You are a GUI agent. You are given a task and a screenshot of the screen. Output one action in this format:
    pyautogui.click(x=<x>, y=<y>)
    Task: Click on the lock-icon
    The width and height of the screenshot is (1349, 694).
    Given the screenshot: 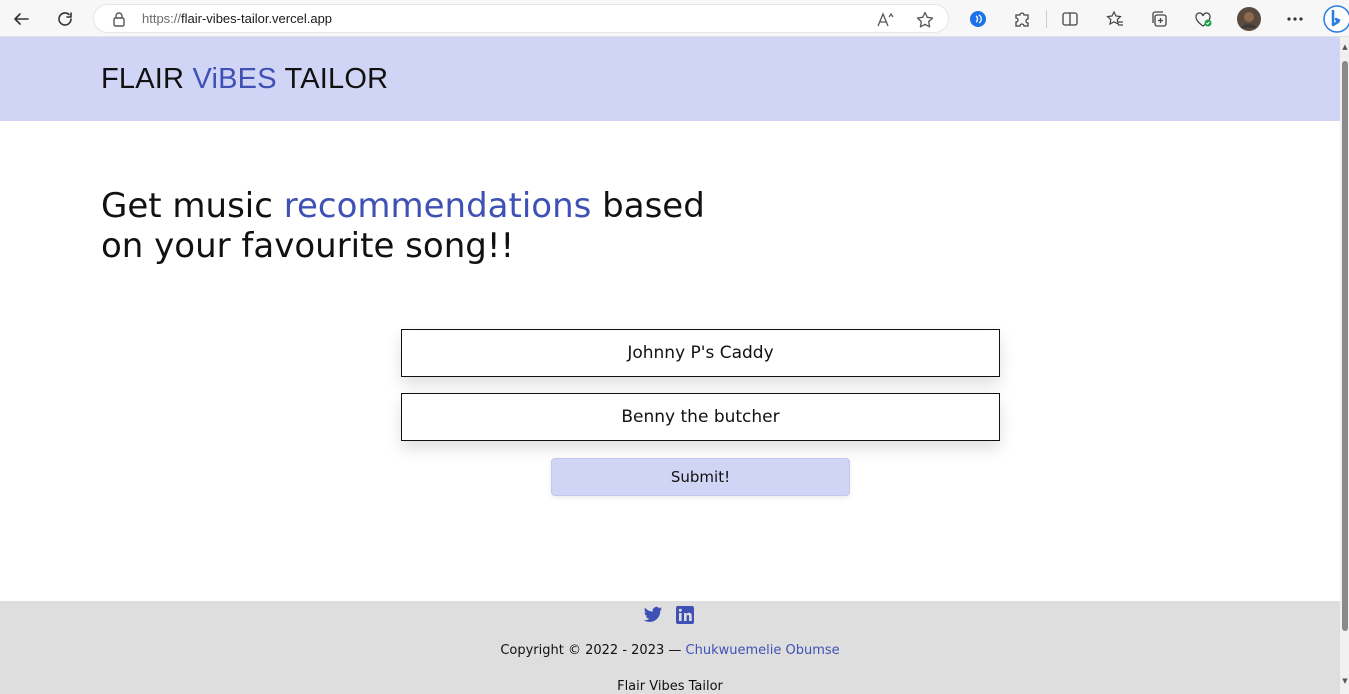 What is the action you would take?
    pyautogui.click(x=119, y=21)
    